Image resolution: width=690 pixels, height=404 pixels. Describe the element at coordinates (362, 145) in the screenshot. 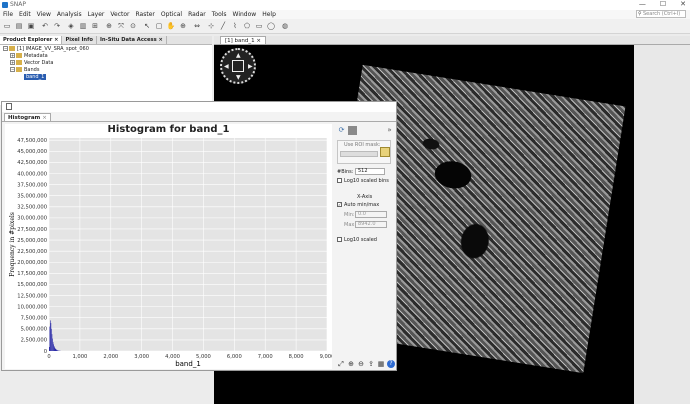

I see `use-roi-mask-label: Use ROI mask:` at that location.